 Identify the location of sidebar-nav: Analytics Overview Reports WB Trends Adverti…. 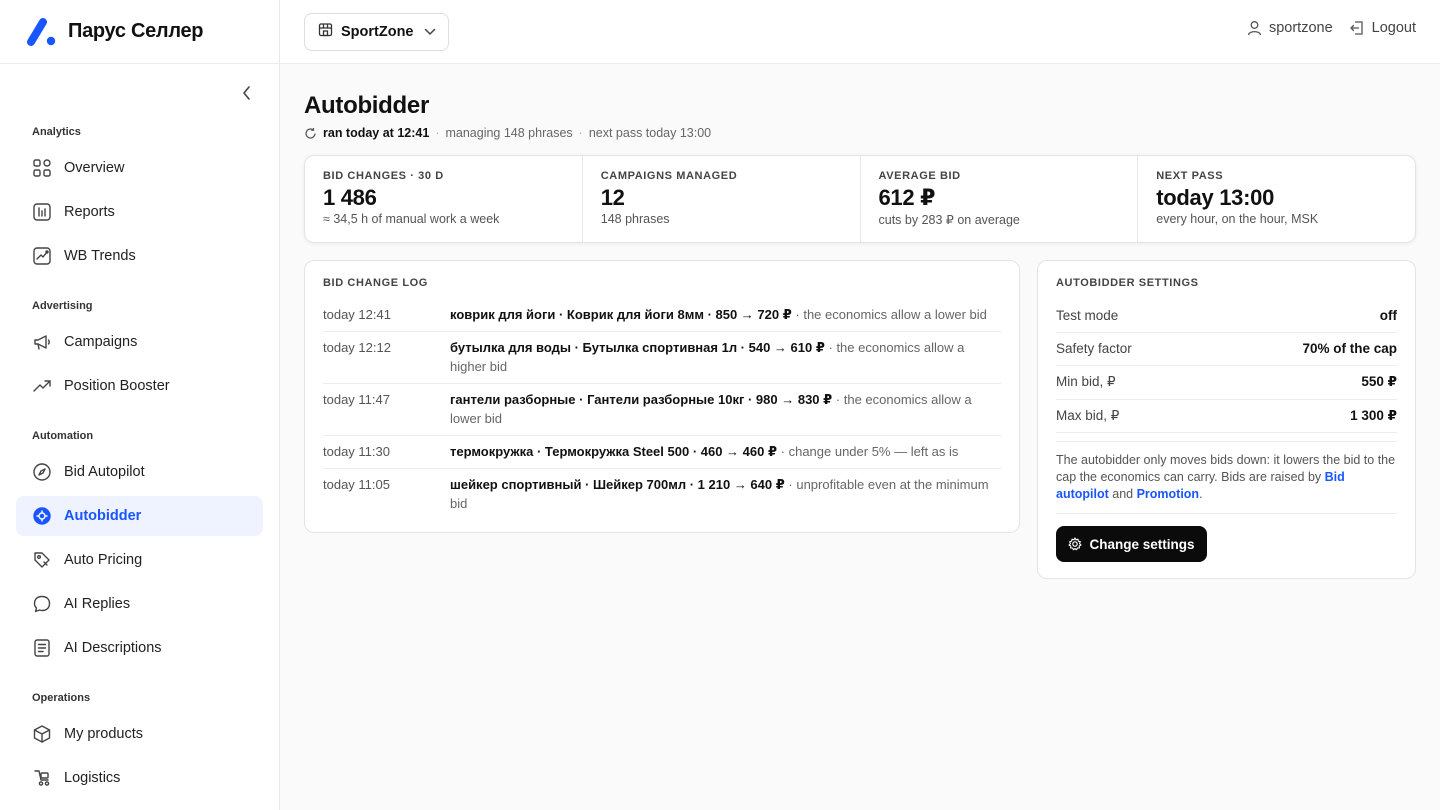
(139, 464).